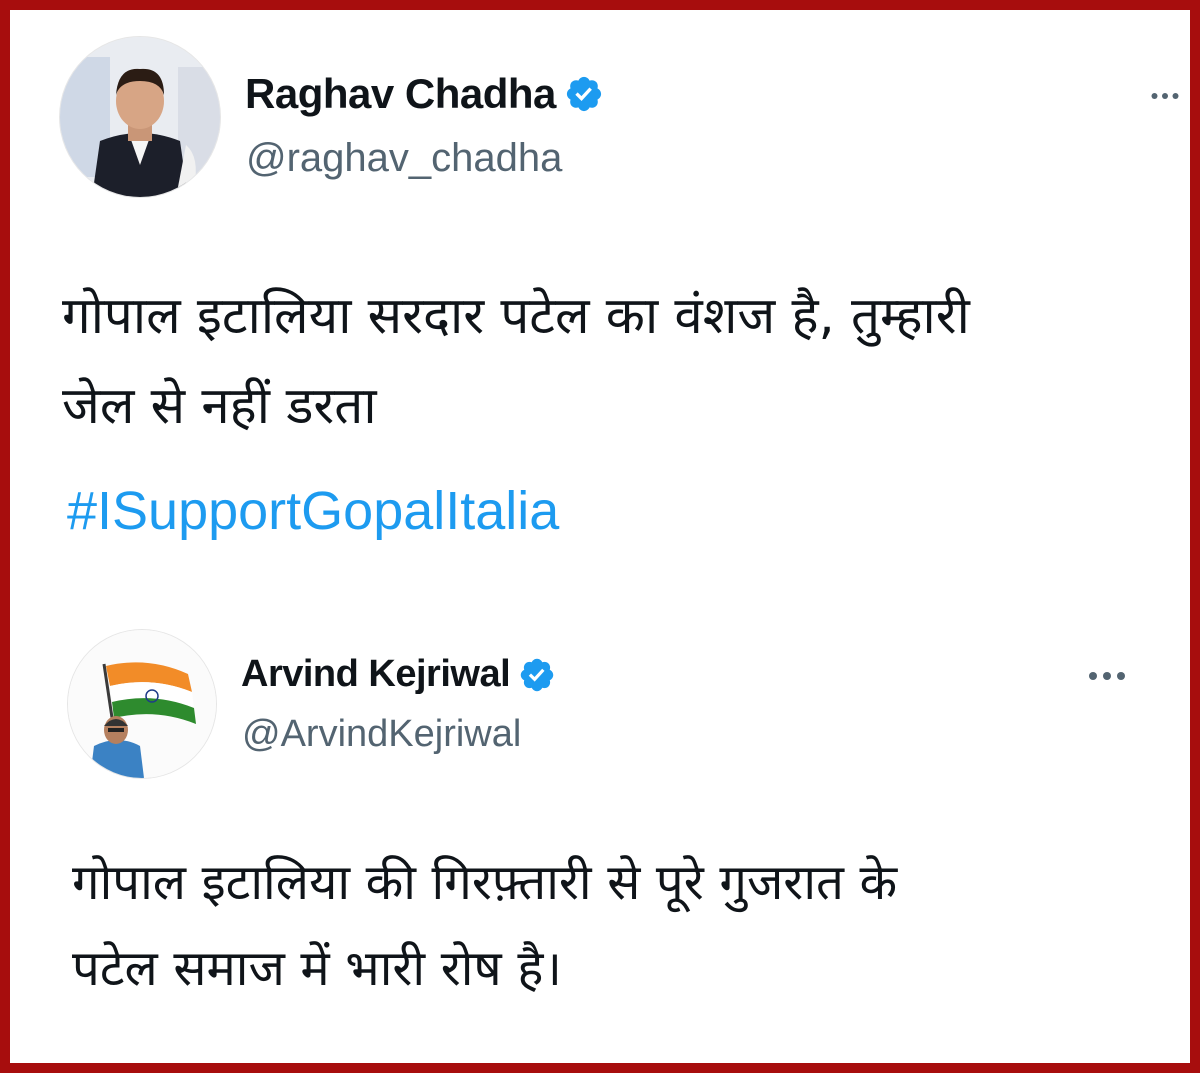 Image resolution: width=1200 pixels, height=1073 pixels. Describe the element at coordinates (219, 406) in the screenshot. I see `tweet-text-line: जेल से नहीं डरता` at that location.